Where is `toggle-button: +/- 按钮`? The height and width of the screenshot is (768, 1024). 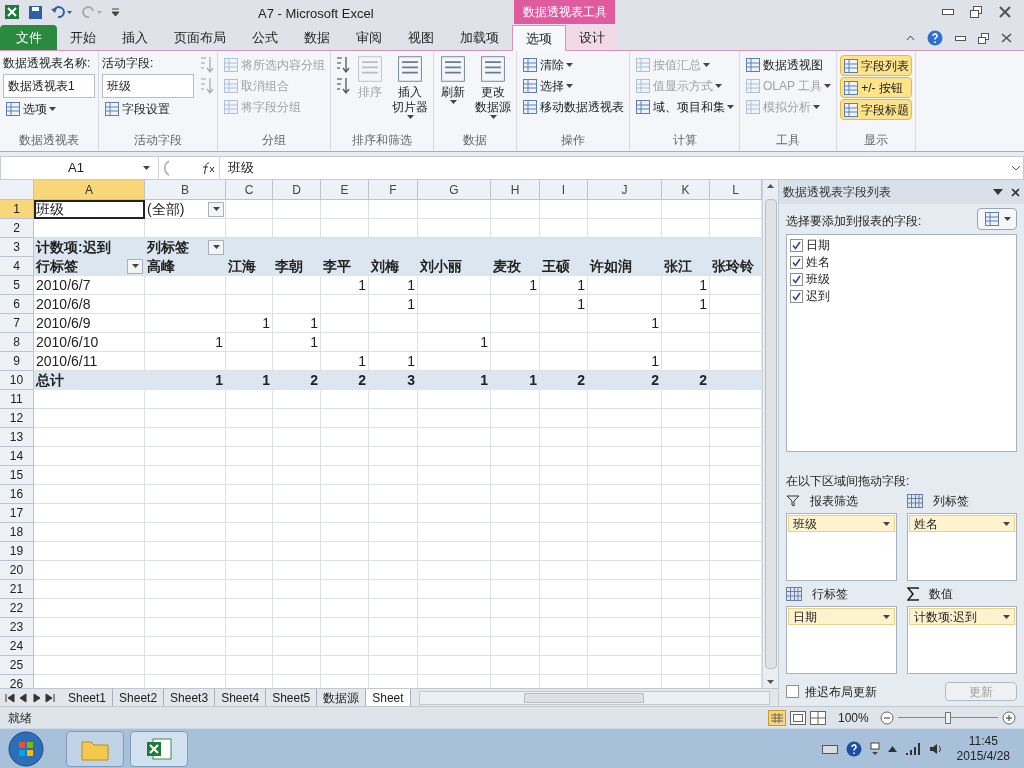
toggle-button: +/- 按钮 is located at coordinates (876, 87).